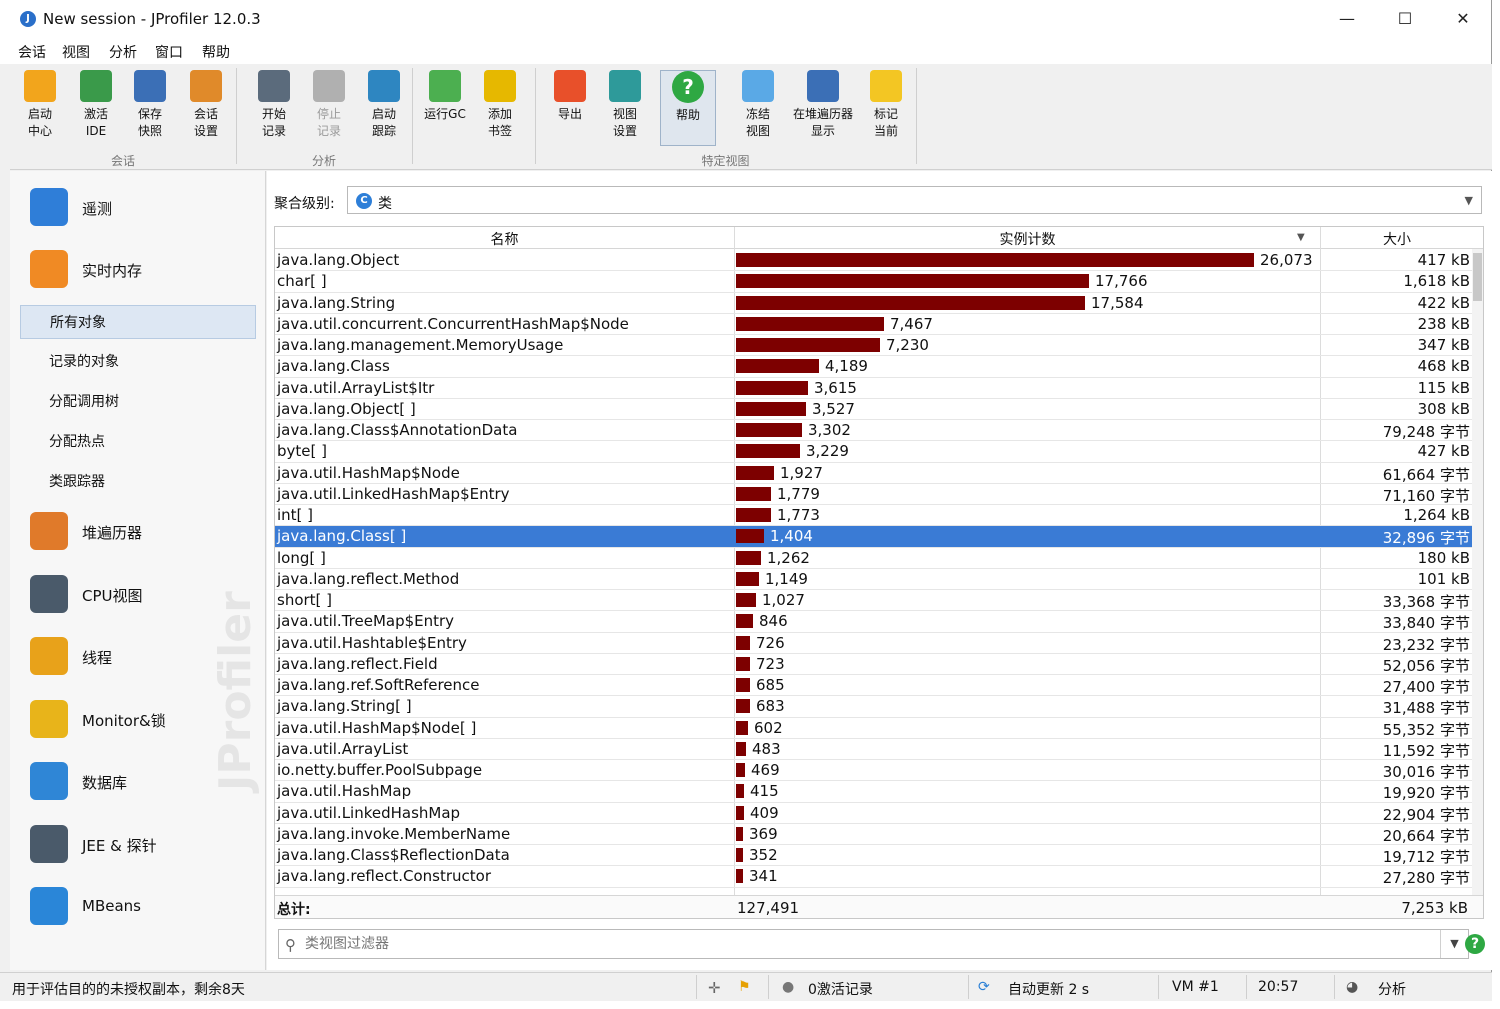 This screenshot has width=1500, height=1009. Describe the element at coordinates (874, 388) in the screenshot. I see `table-row: java.util.ArrayList$Itr 3,615 115 kB` at that location.